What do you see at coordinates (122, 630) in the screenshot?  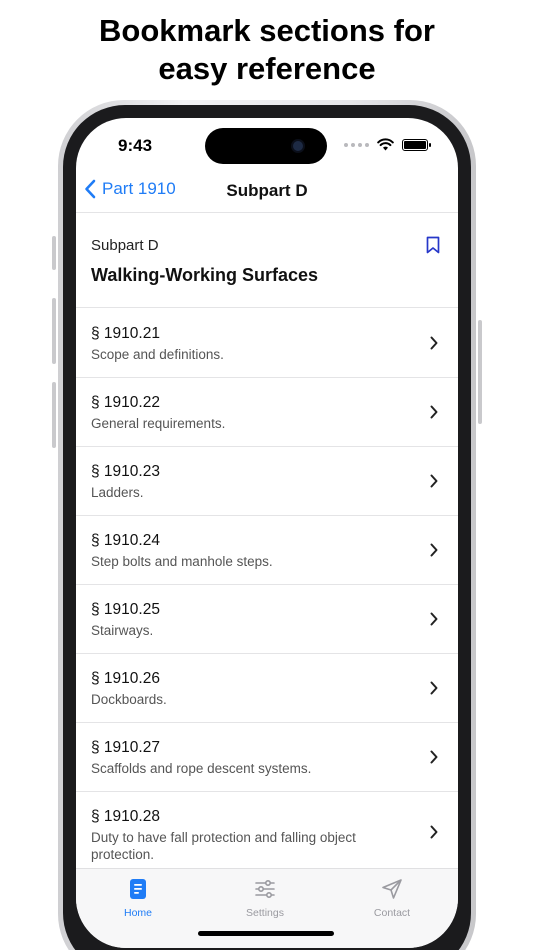 I see `section-description: Stairways.` at bounding box center [122, 630].